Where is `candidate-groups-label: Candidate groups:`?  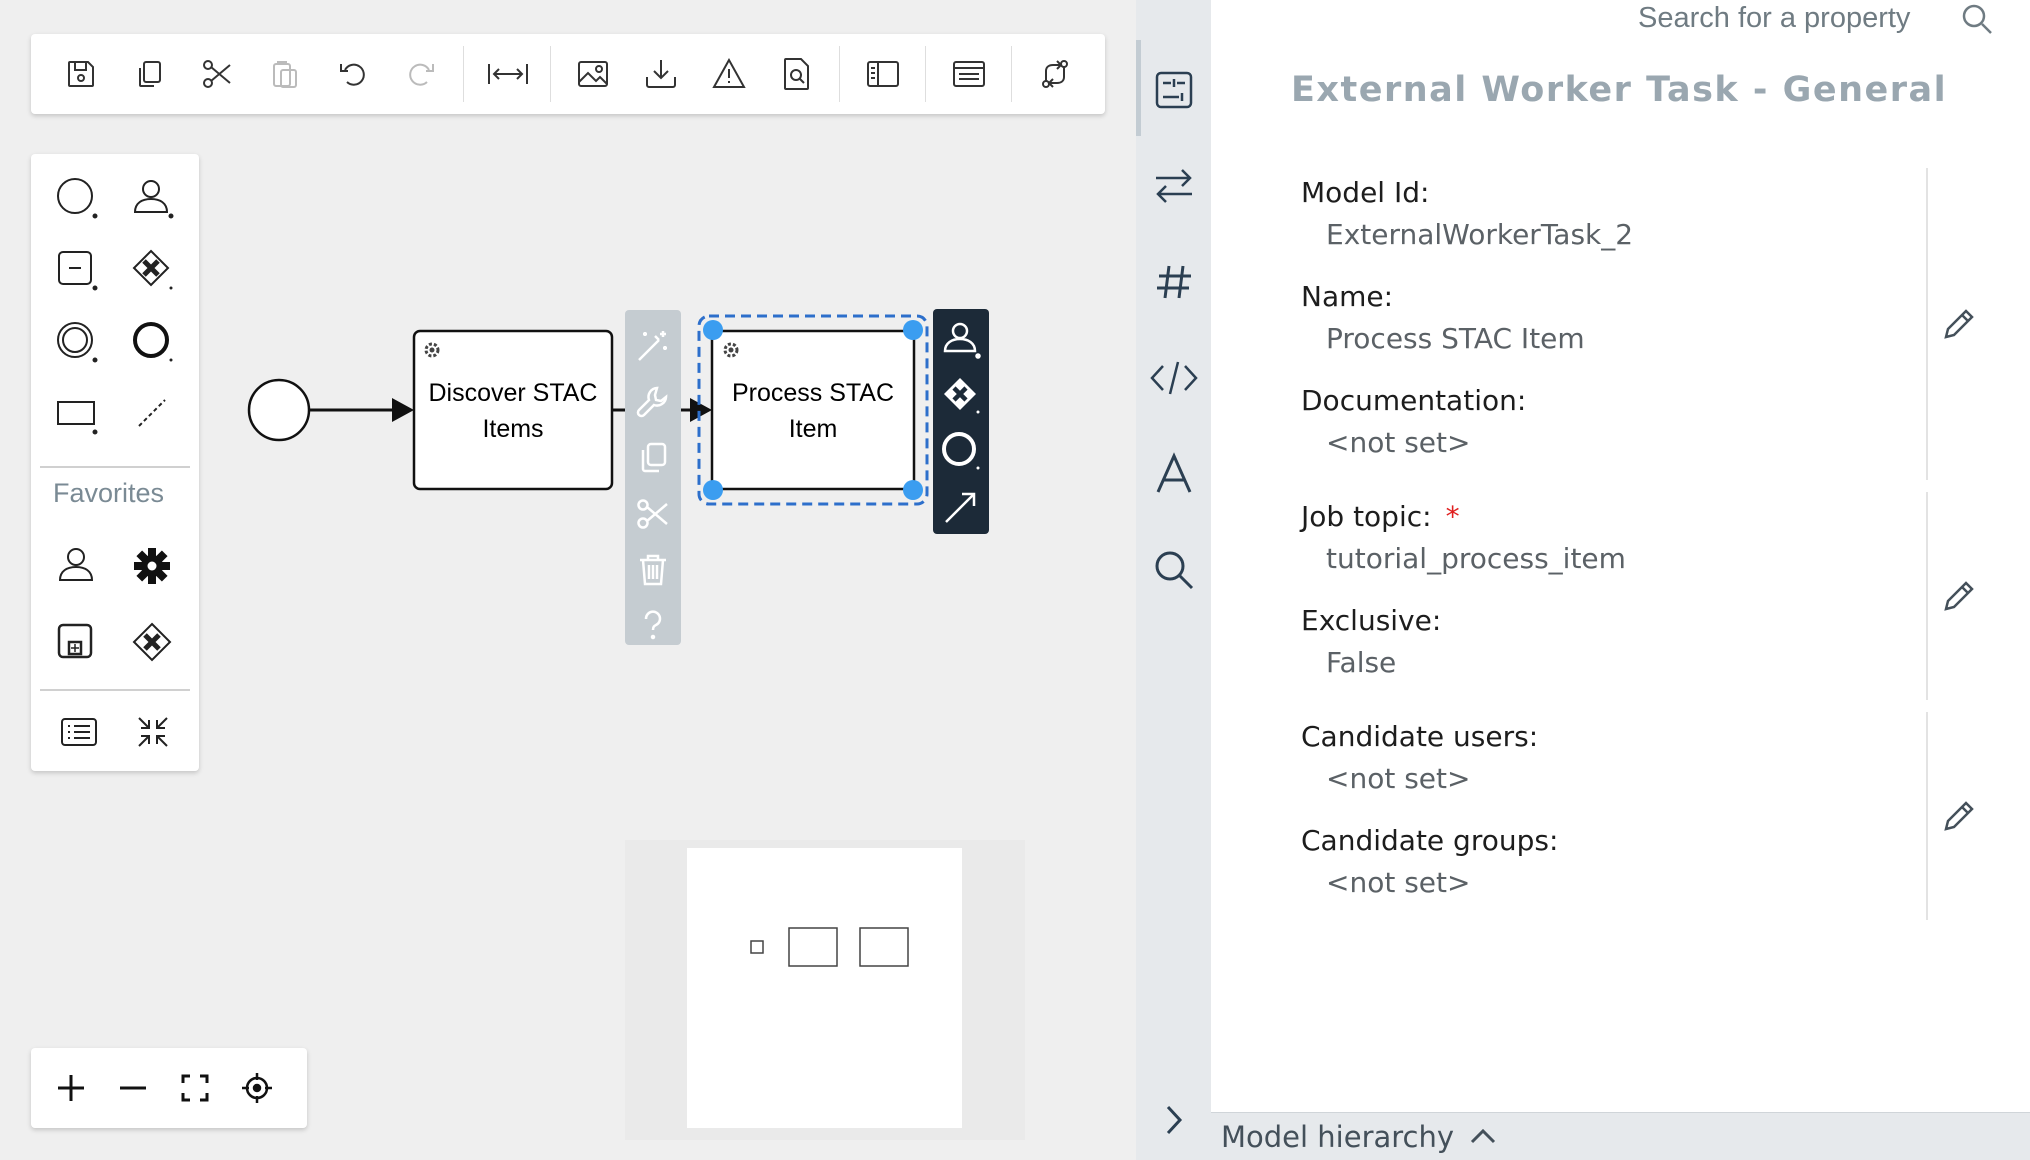
candidate-groups-label: Candidate groups: is located at coordinates (1430, 840).